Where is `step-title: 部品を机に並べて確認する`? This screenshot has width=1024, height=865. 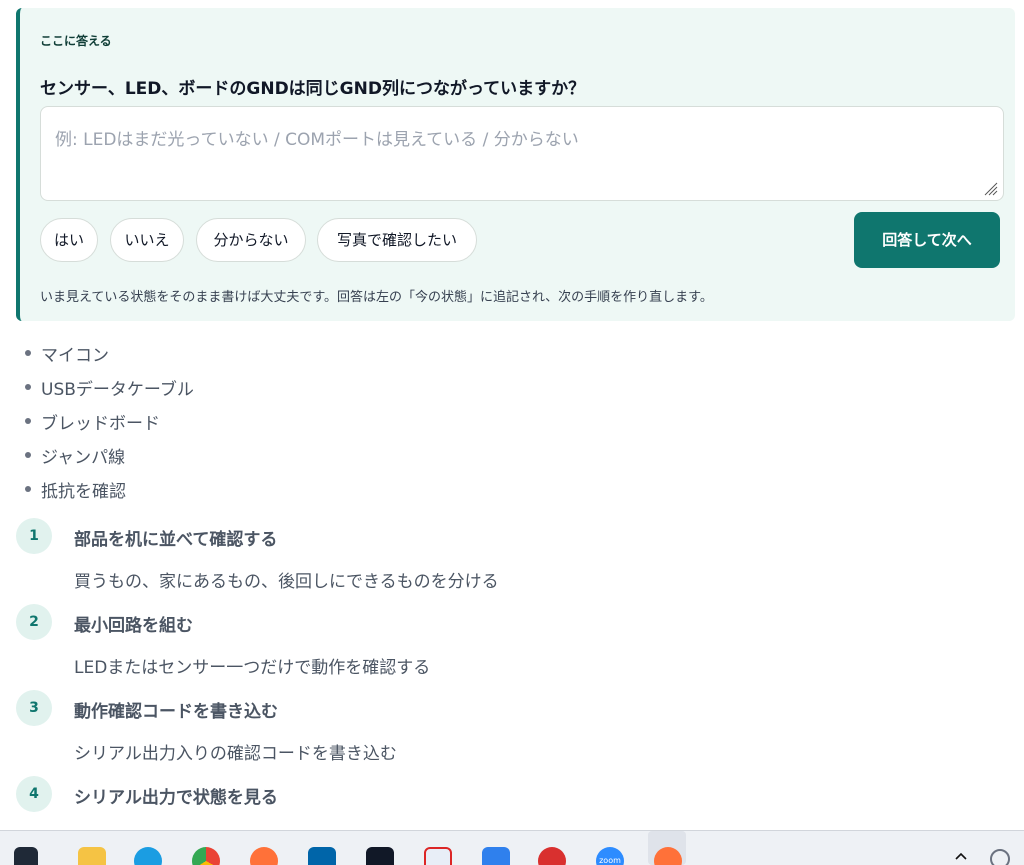 step-title: 部品を机に並べて確認する is located at coordinates (176, 540).